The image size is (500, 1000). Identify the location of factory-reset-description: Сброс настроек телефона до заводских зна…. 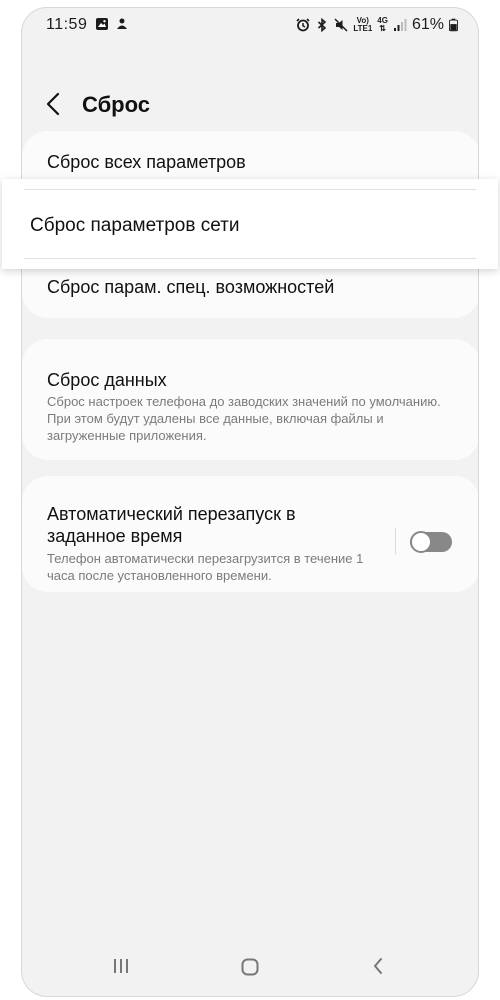
(244, 418).